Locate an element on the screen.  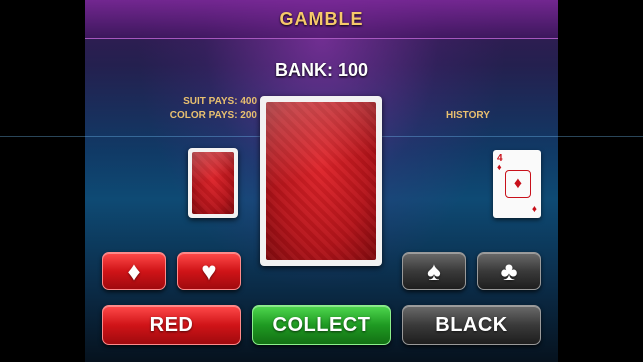
title-bar: GAMBLE is located at coordinates (321, 19).